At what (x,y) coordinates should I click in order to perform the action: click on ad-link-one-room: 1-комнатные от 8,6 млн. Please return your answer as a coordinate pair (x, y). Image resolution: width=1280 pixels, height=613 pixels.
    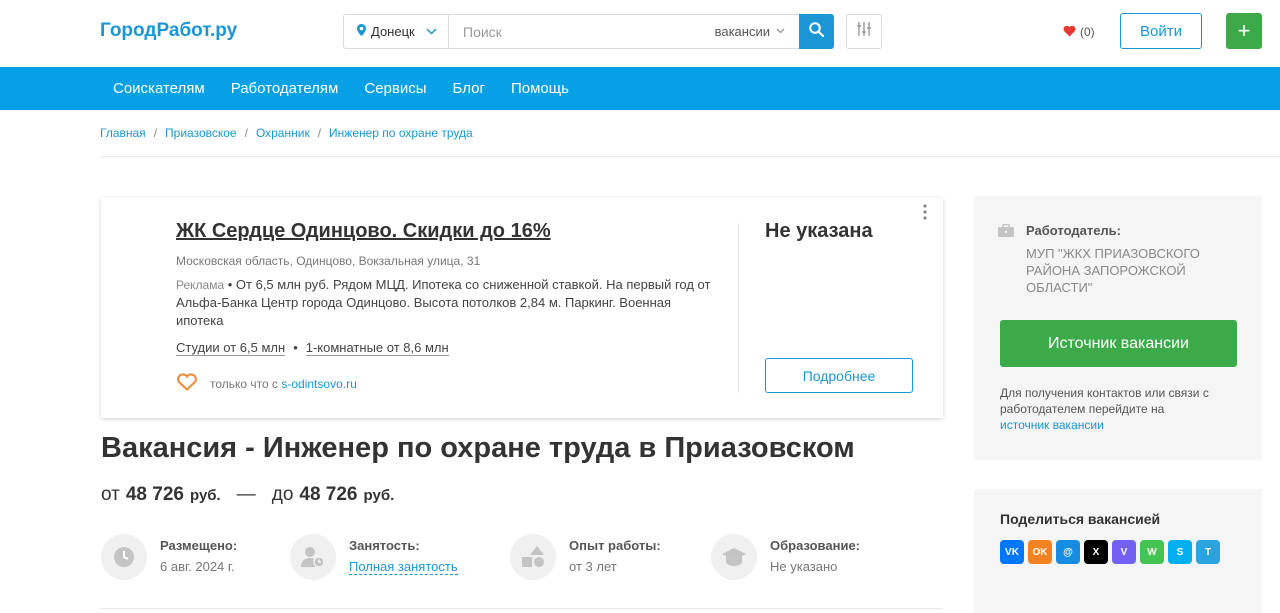
    Looking at the image, I should click on (377, 348).